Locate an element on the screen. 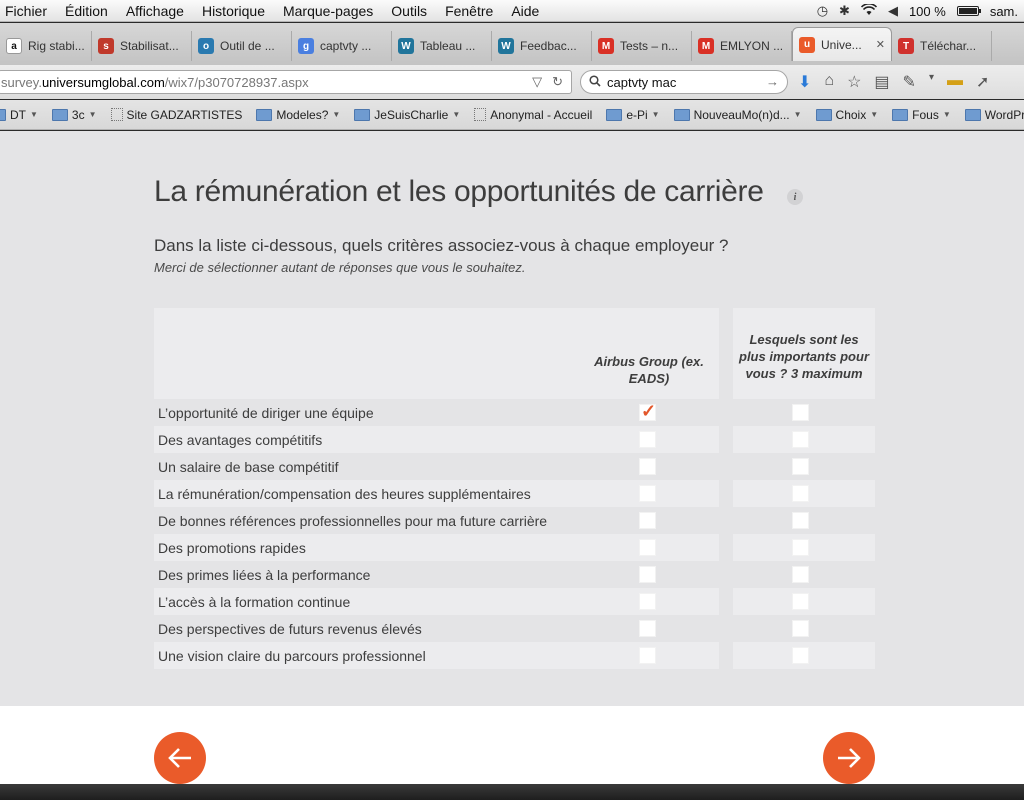 The width and height of the screenshot is (1024, 800). menu-item: Affichage is located at coordinates (155, 11).